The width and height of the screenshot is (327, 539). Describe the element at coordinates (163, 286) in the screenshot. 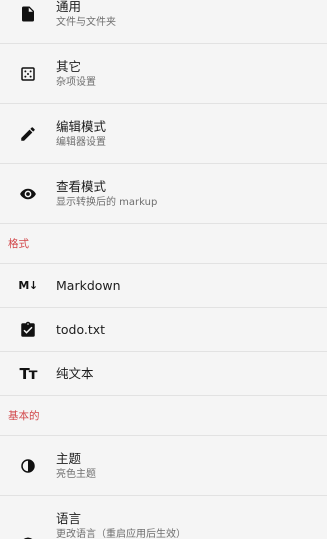

I see `settings-item-markdown: M↓ Markdown` at that location.